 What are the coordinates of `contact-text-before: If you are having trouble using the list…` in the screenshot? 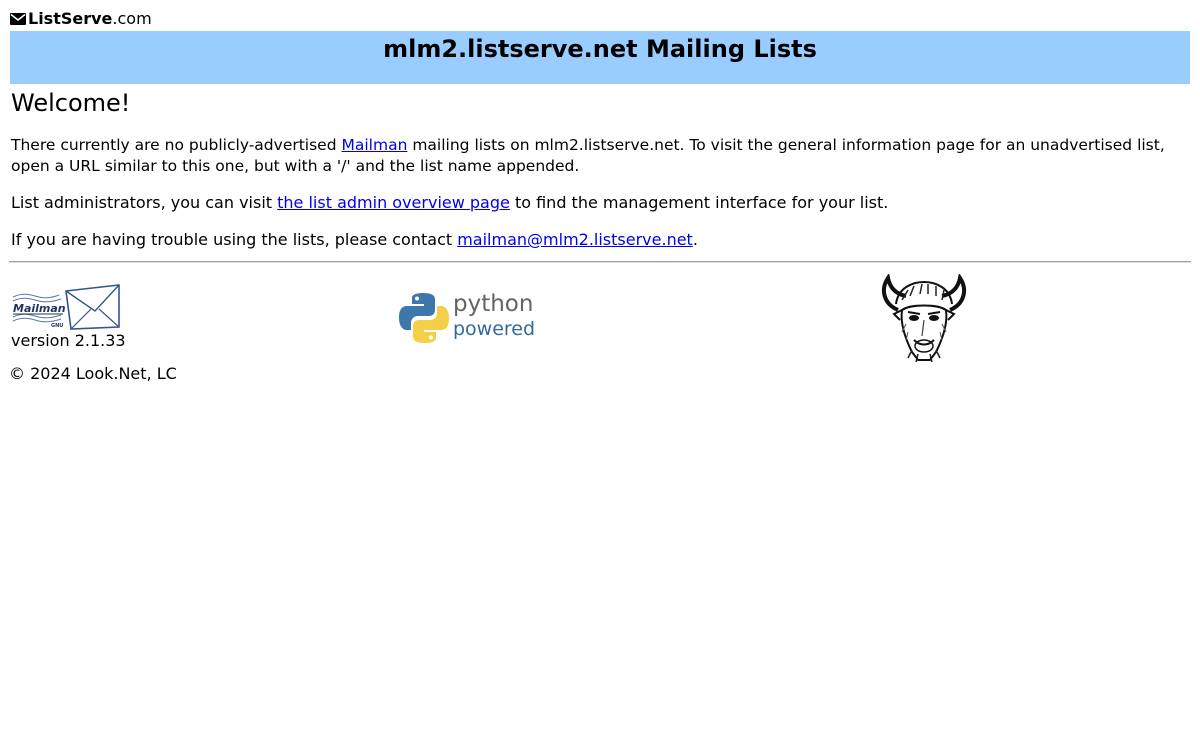 It's located at (234, 239).